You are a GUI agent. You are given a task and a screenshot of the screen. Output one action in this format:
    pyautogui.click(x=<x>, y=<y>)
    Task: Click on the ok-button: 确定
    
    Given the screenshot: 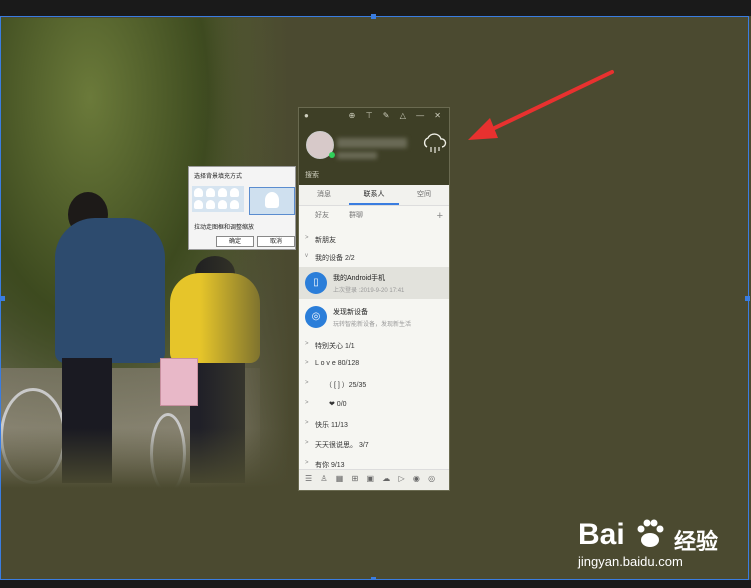 What is the action you would take?
    pyautogui.click(x=235, y=241)
    